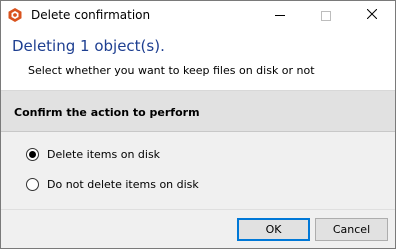 This screenshot has width=396, height=249. I want to click on ok-button: OK, so click(273, 229).